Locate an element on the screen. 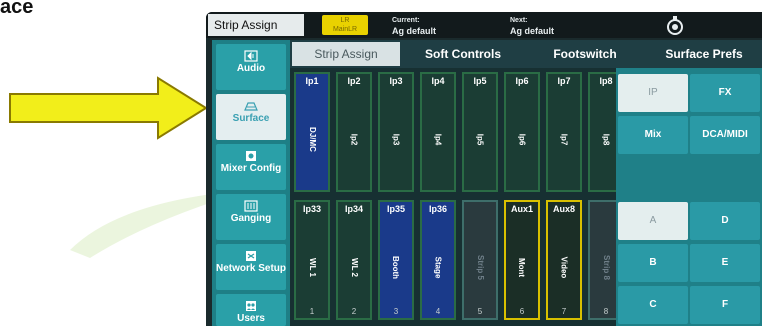 The image size is (762, 326). current-scene-label: Current: is located at coordinates (406, 20).